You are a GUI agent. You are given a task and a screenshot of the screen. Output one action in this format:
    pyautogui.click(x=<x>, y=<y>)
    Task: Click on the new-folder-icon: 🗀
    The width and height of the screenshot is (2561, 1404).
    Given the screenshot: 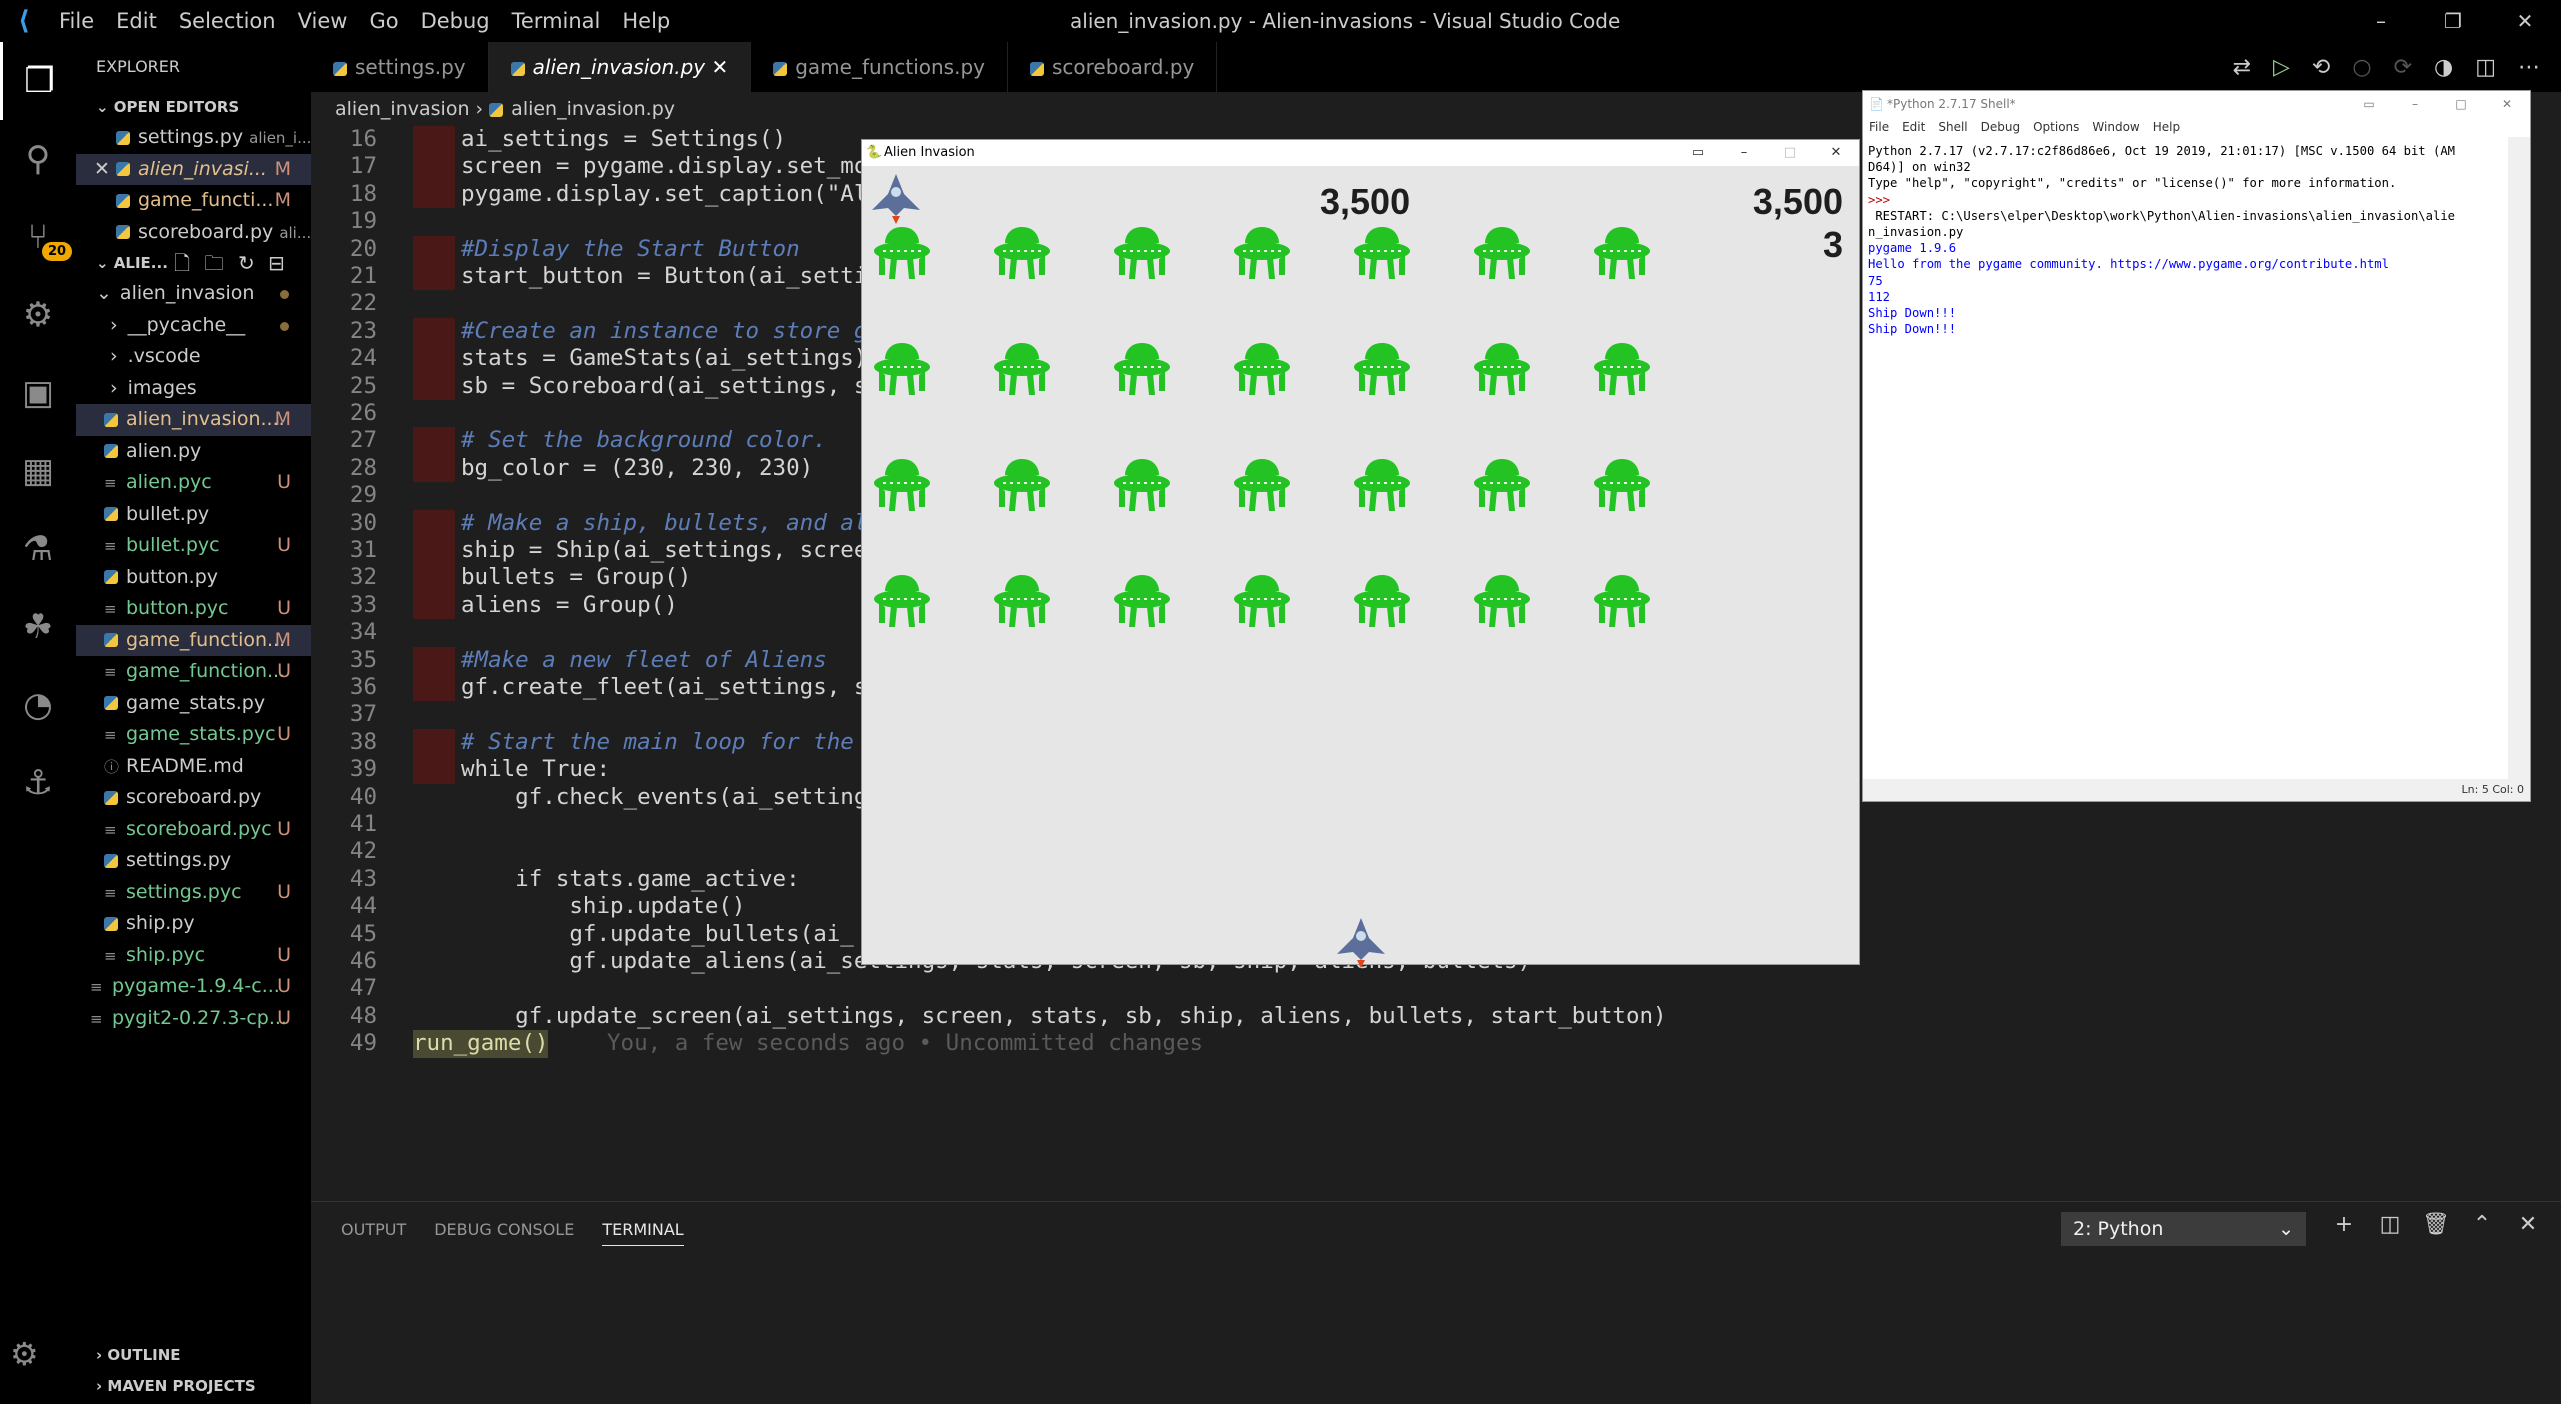 What is the action you would take?
    pyautogui.click(x=214, y=263)
    